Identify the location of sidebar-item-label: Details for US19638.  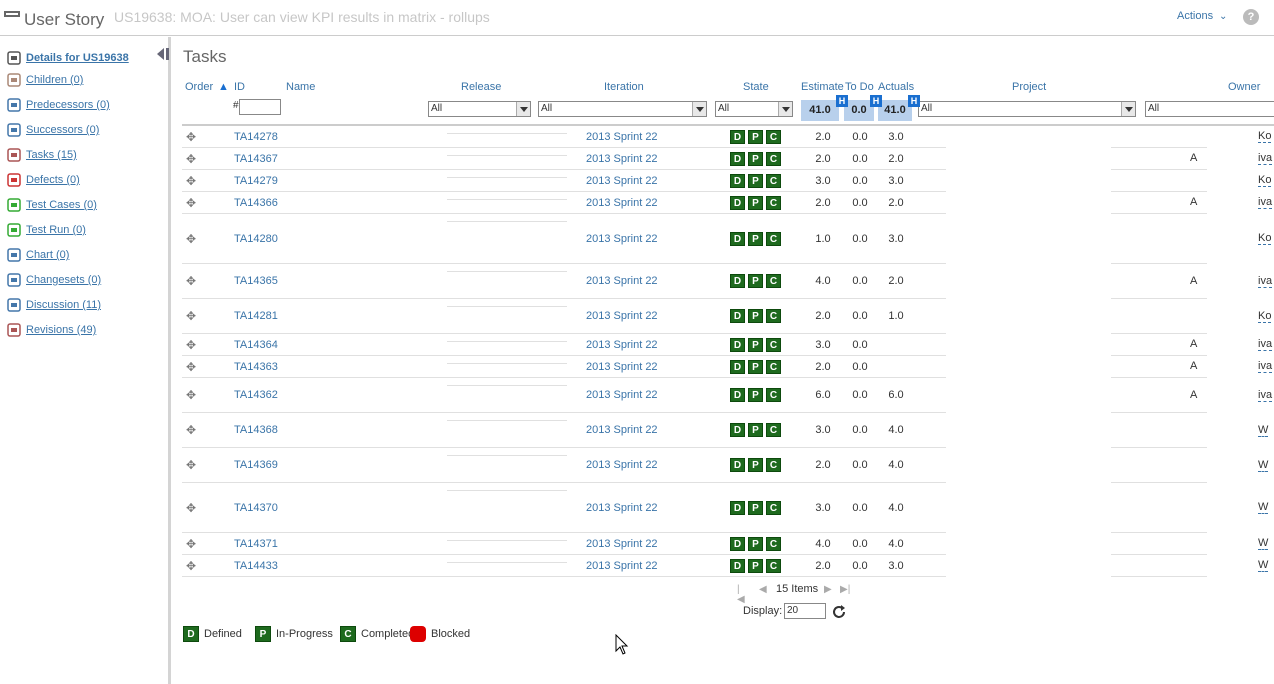
(77, 58).